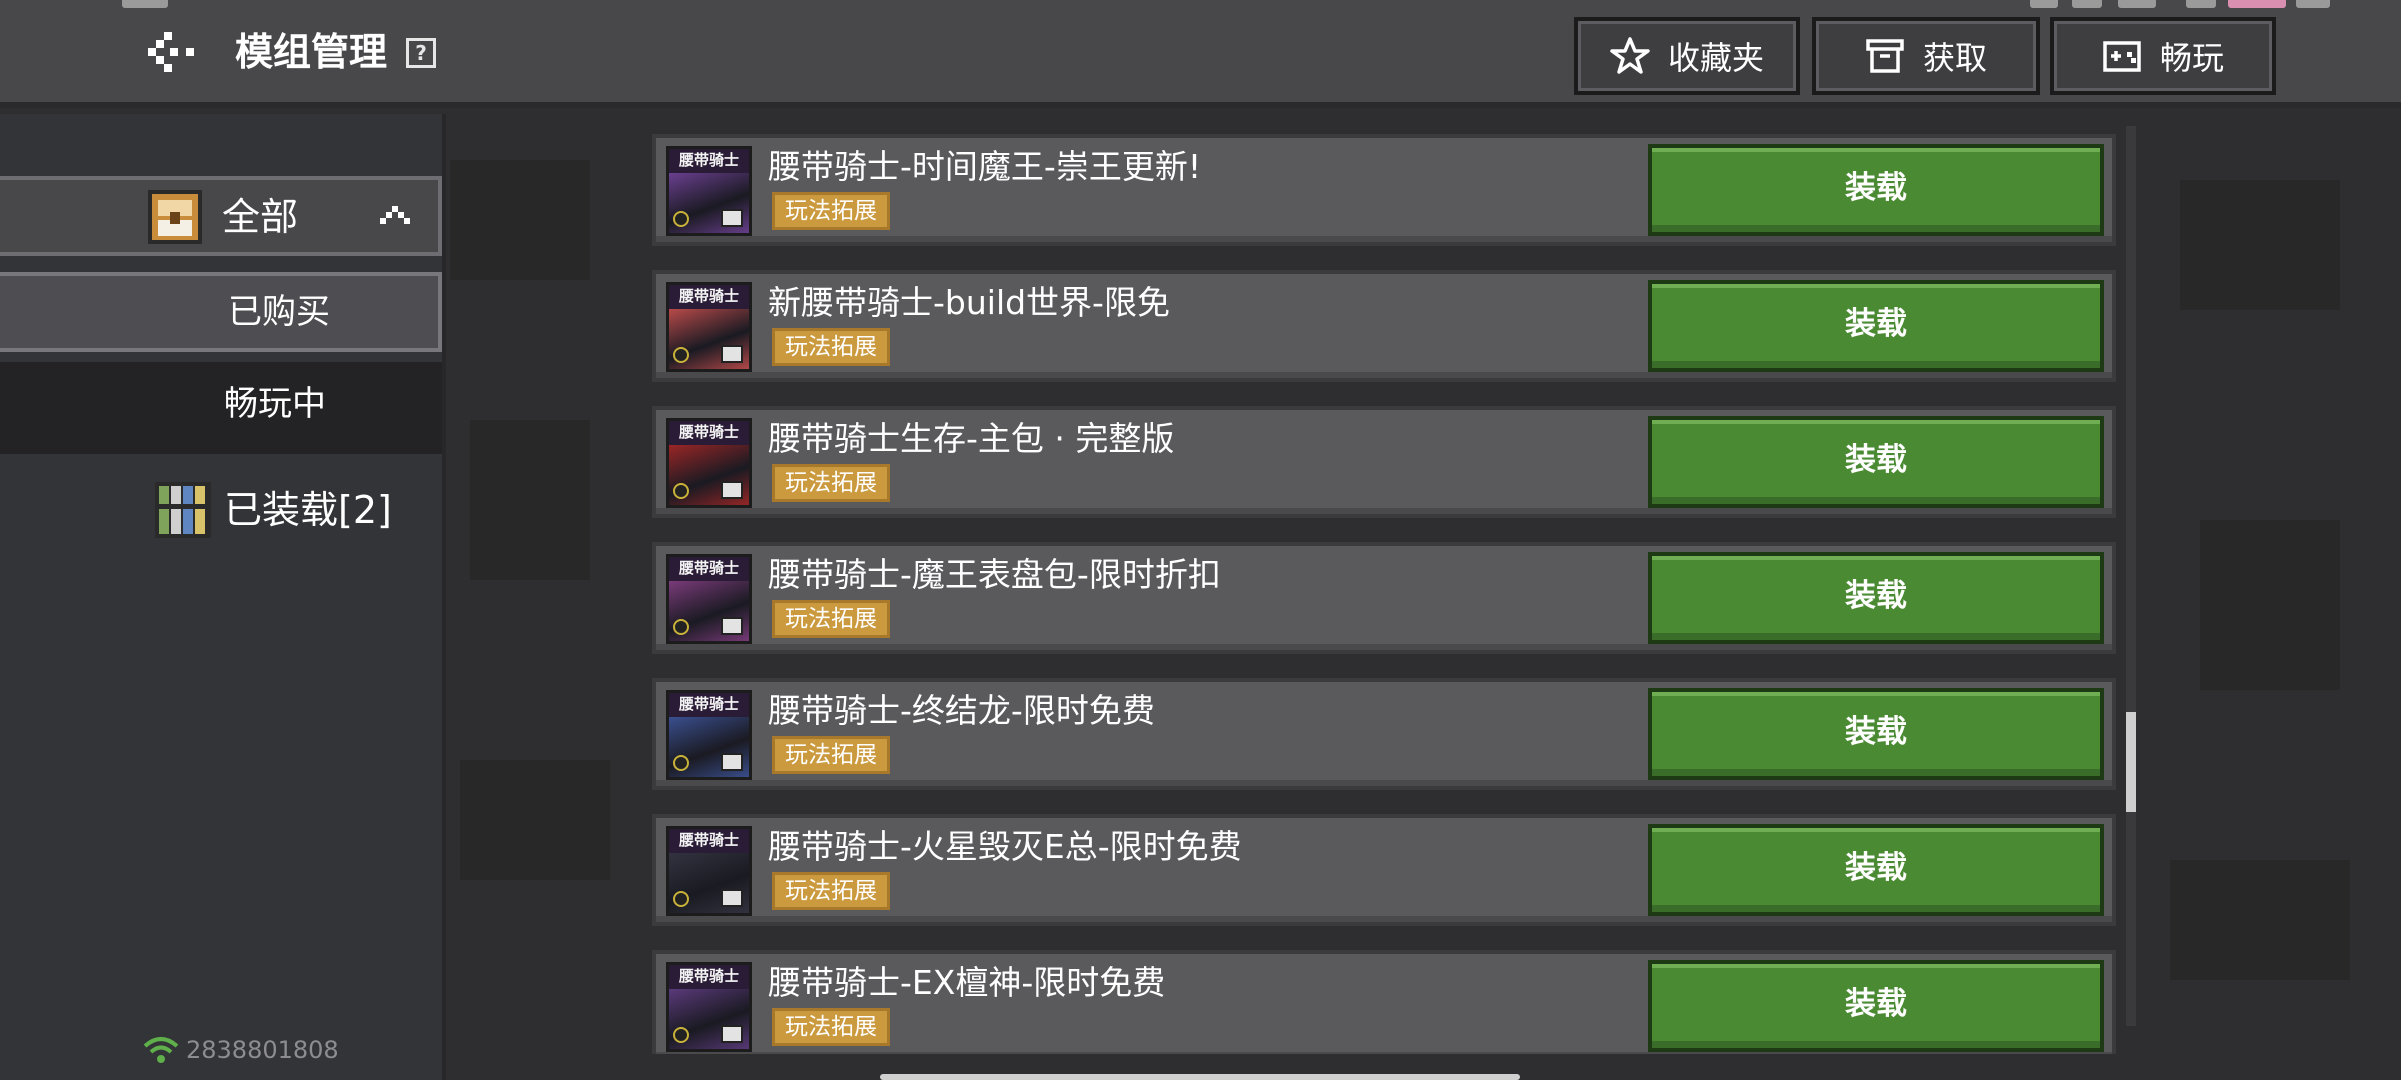 The height and width of the screenshot is (1080, 2401). What do you see at coordinates (1005, 846) in the screenshot?
I see `mod-title: 腰带骑士-火星毁灭E总-限时免费` at bounding box center [1005, 846].